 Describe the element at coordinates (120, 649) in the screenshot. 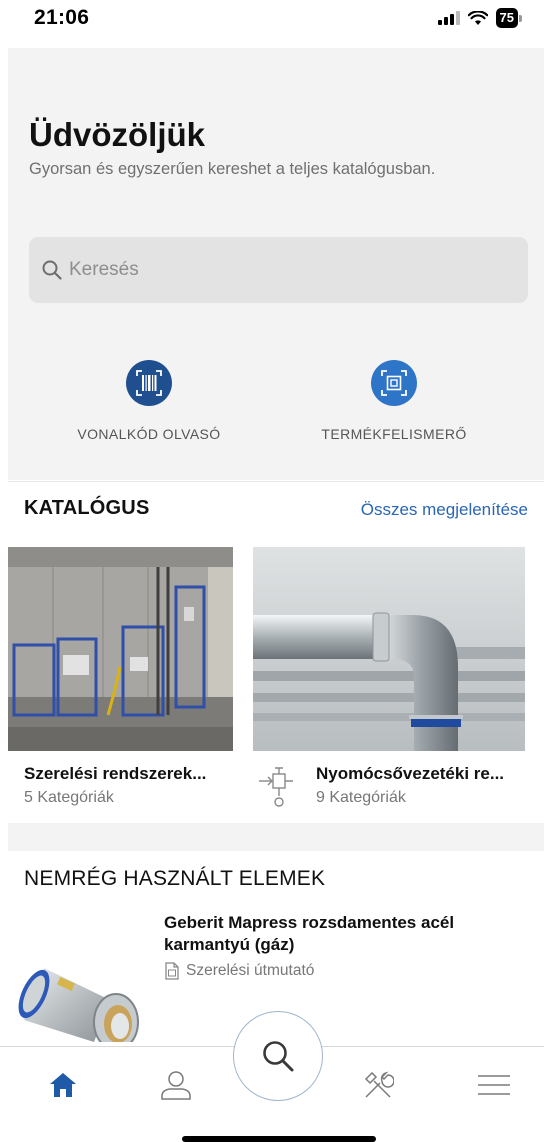

I see `catalog-card-image-installation` at that location.